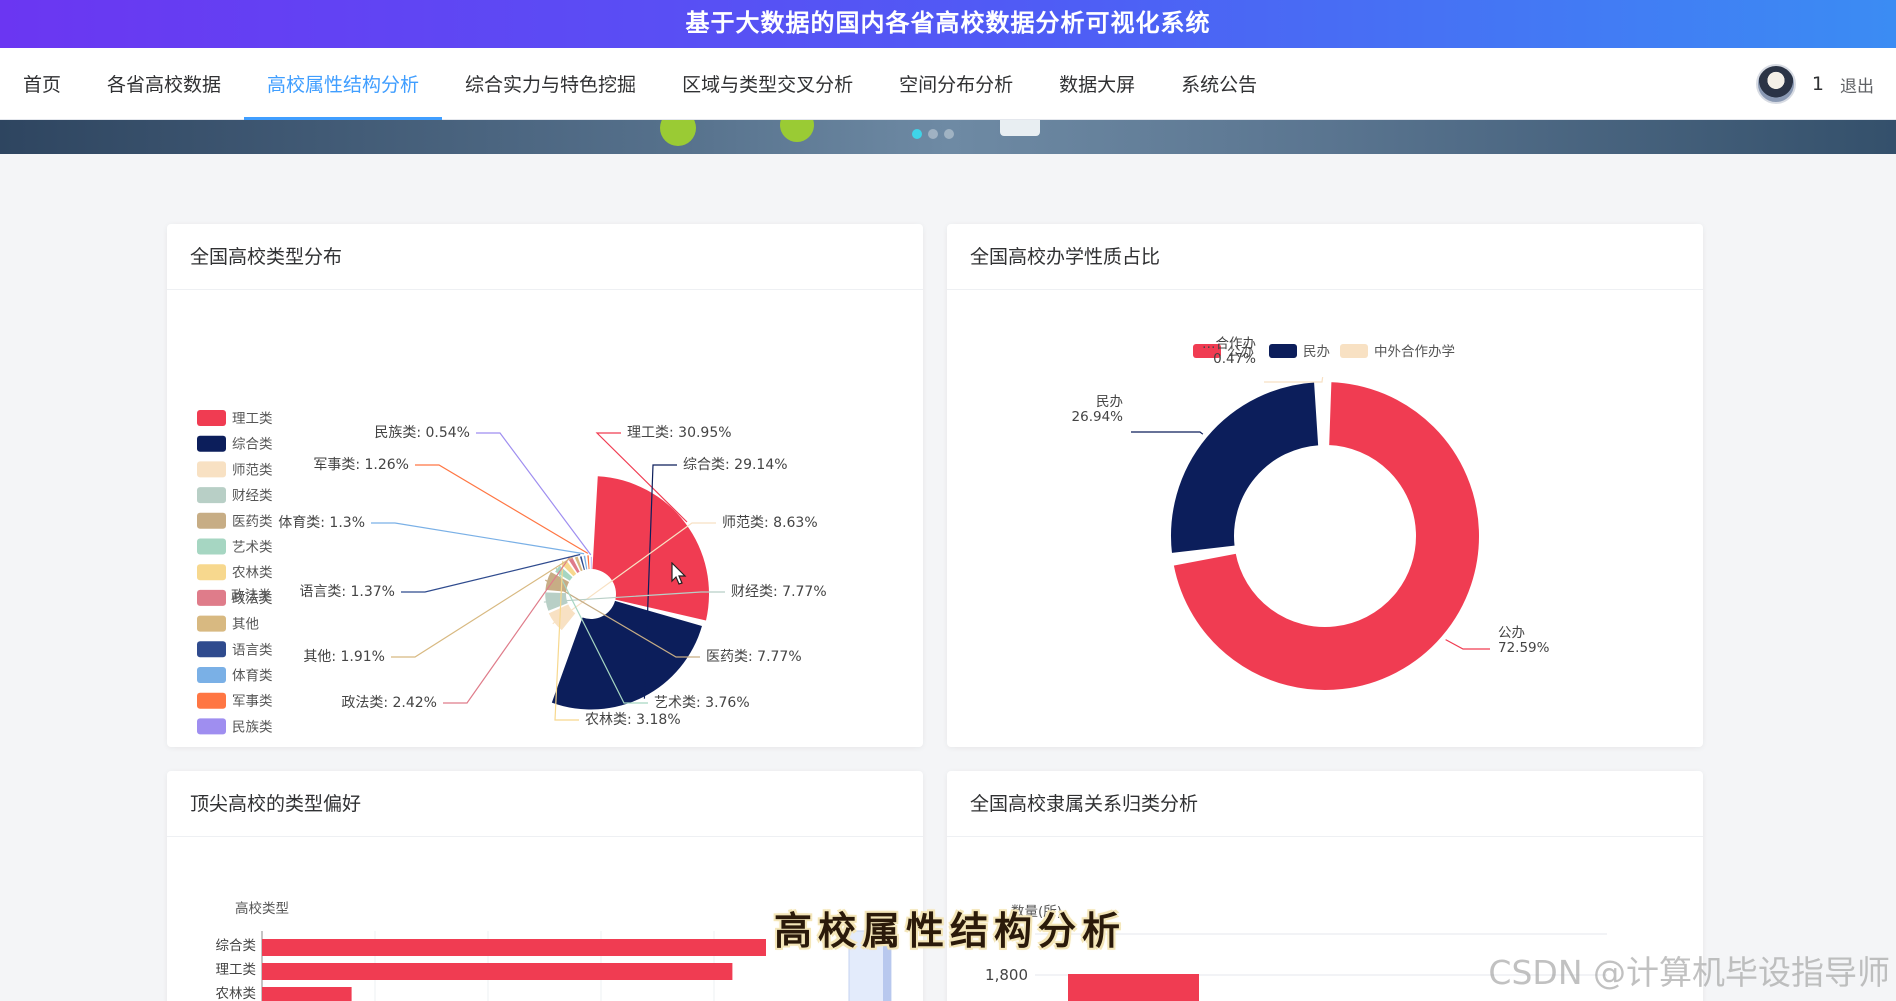  Describe the element at coordinates (679, 573) in the screenshot. I see `mouse-cursor-icon` at that location.